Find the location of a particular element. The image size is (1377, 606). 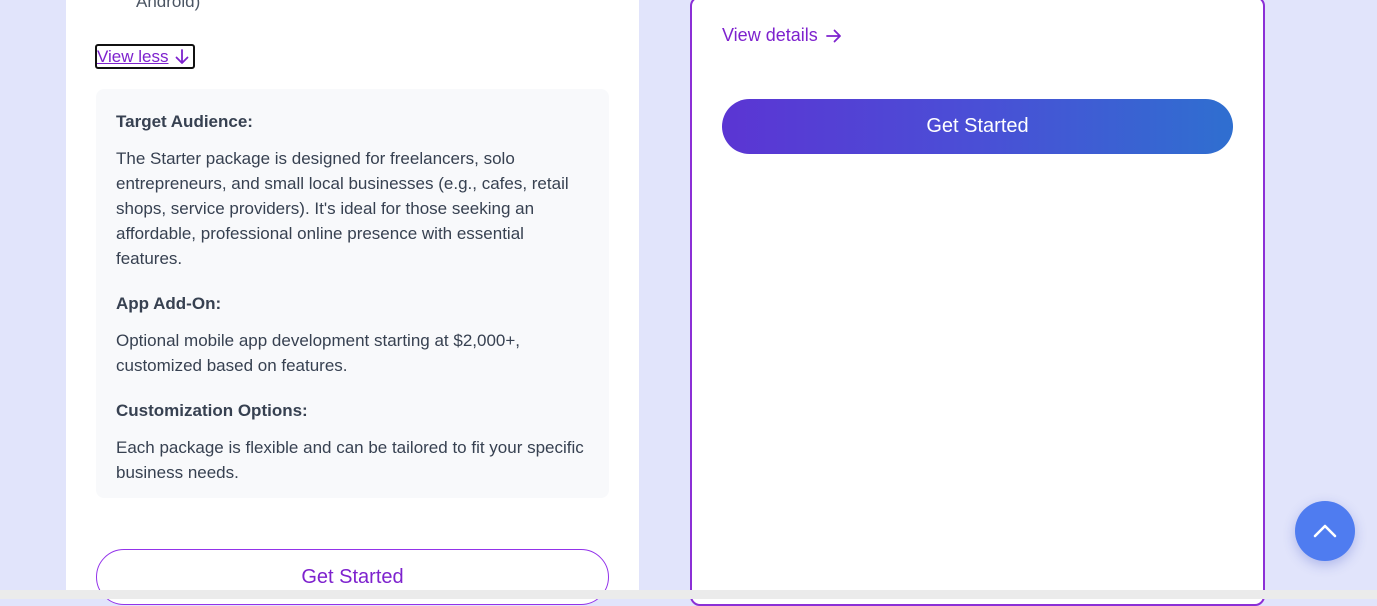

app-addon-heading: App Add-On: is located at coordinates (169, 303).